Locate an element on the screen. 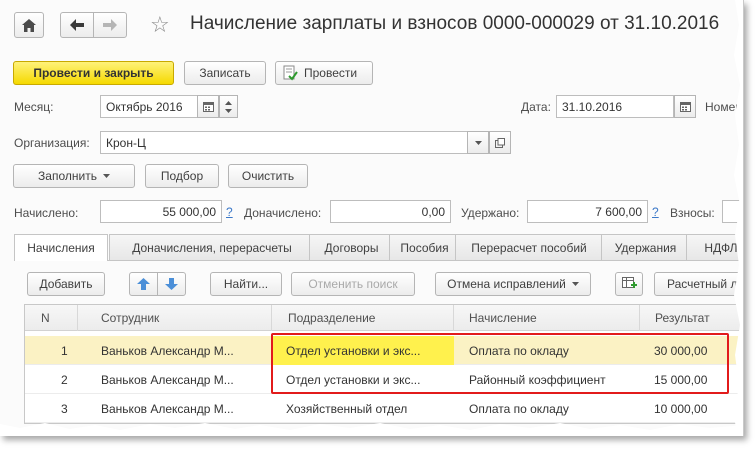 The height and width of the screenshot is (450, 756). move-down-button is located at coordinates (171, 284).